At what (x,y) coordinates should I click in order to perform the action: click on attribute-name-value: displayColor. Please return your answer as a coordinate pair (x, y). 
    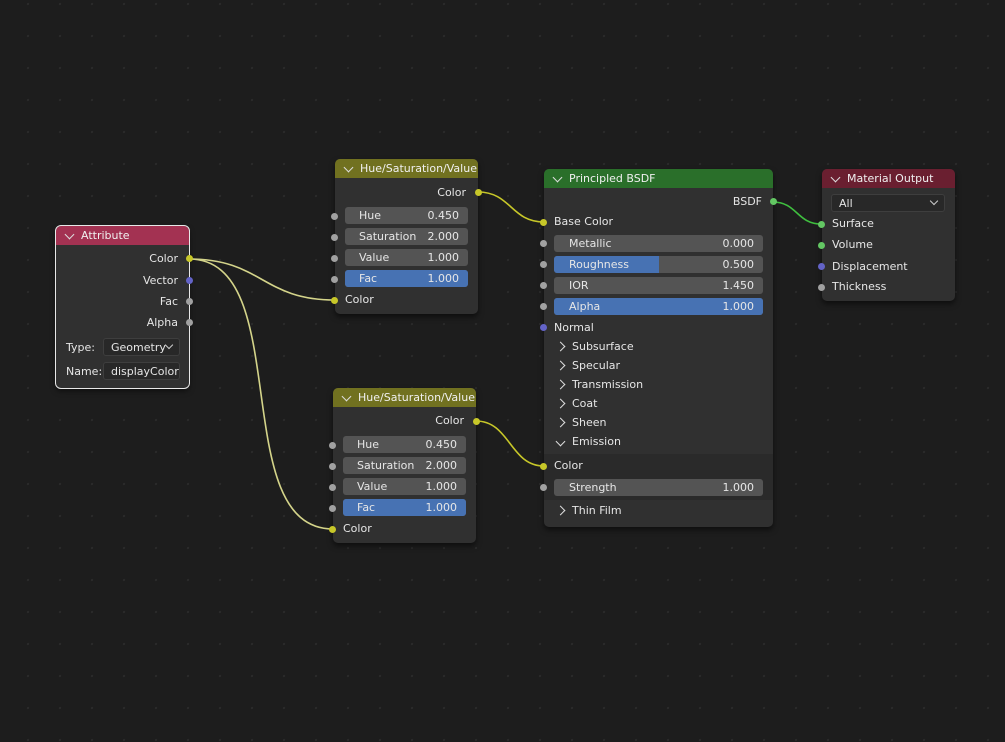
    Looking at the image, I should click on (145, 371).